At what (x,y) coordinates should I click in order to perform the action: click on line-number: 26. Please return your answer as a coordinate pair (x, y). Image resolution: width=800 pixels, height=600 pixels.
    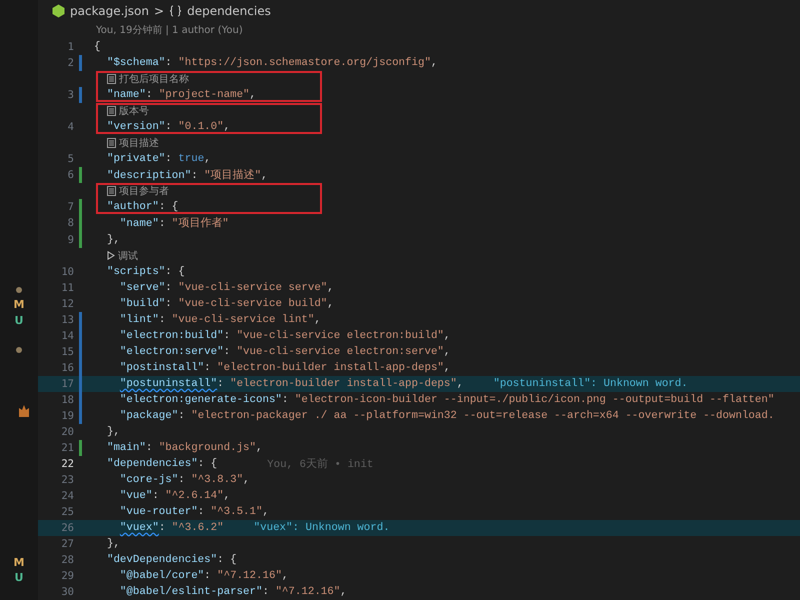
    Looking at the image, I should click on (67, 528).